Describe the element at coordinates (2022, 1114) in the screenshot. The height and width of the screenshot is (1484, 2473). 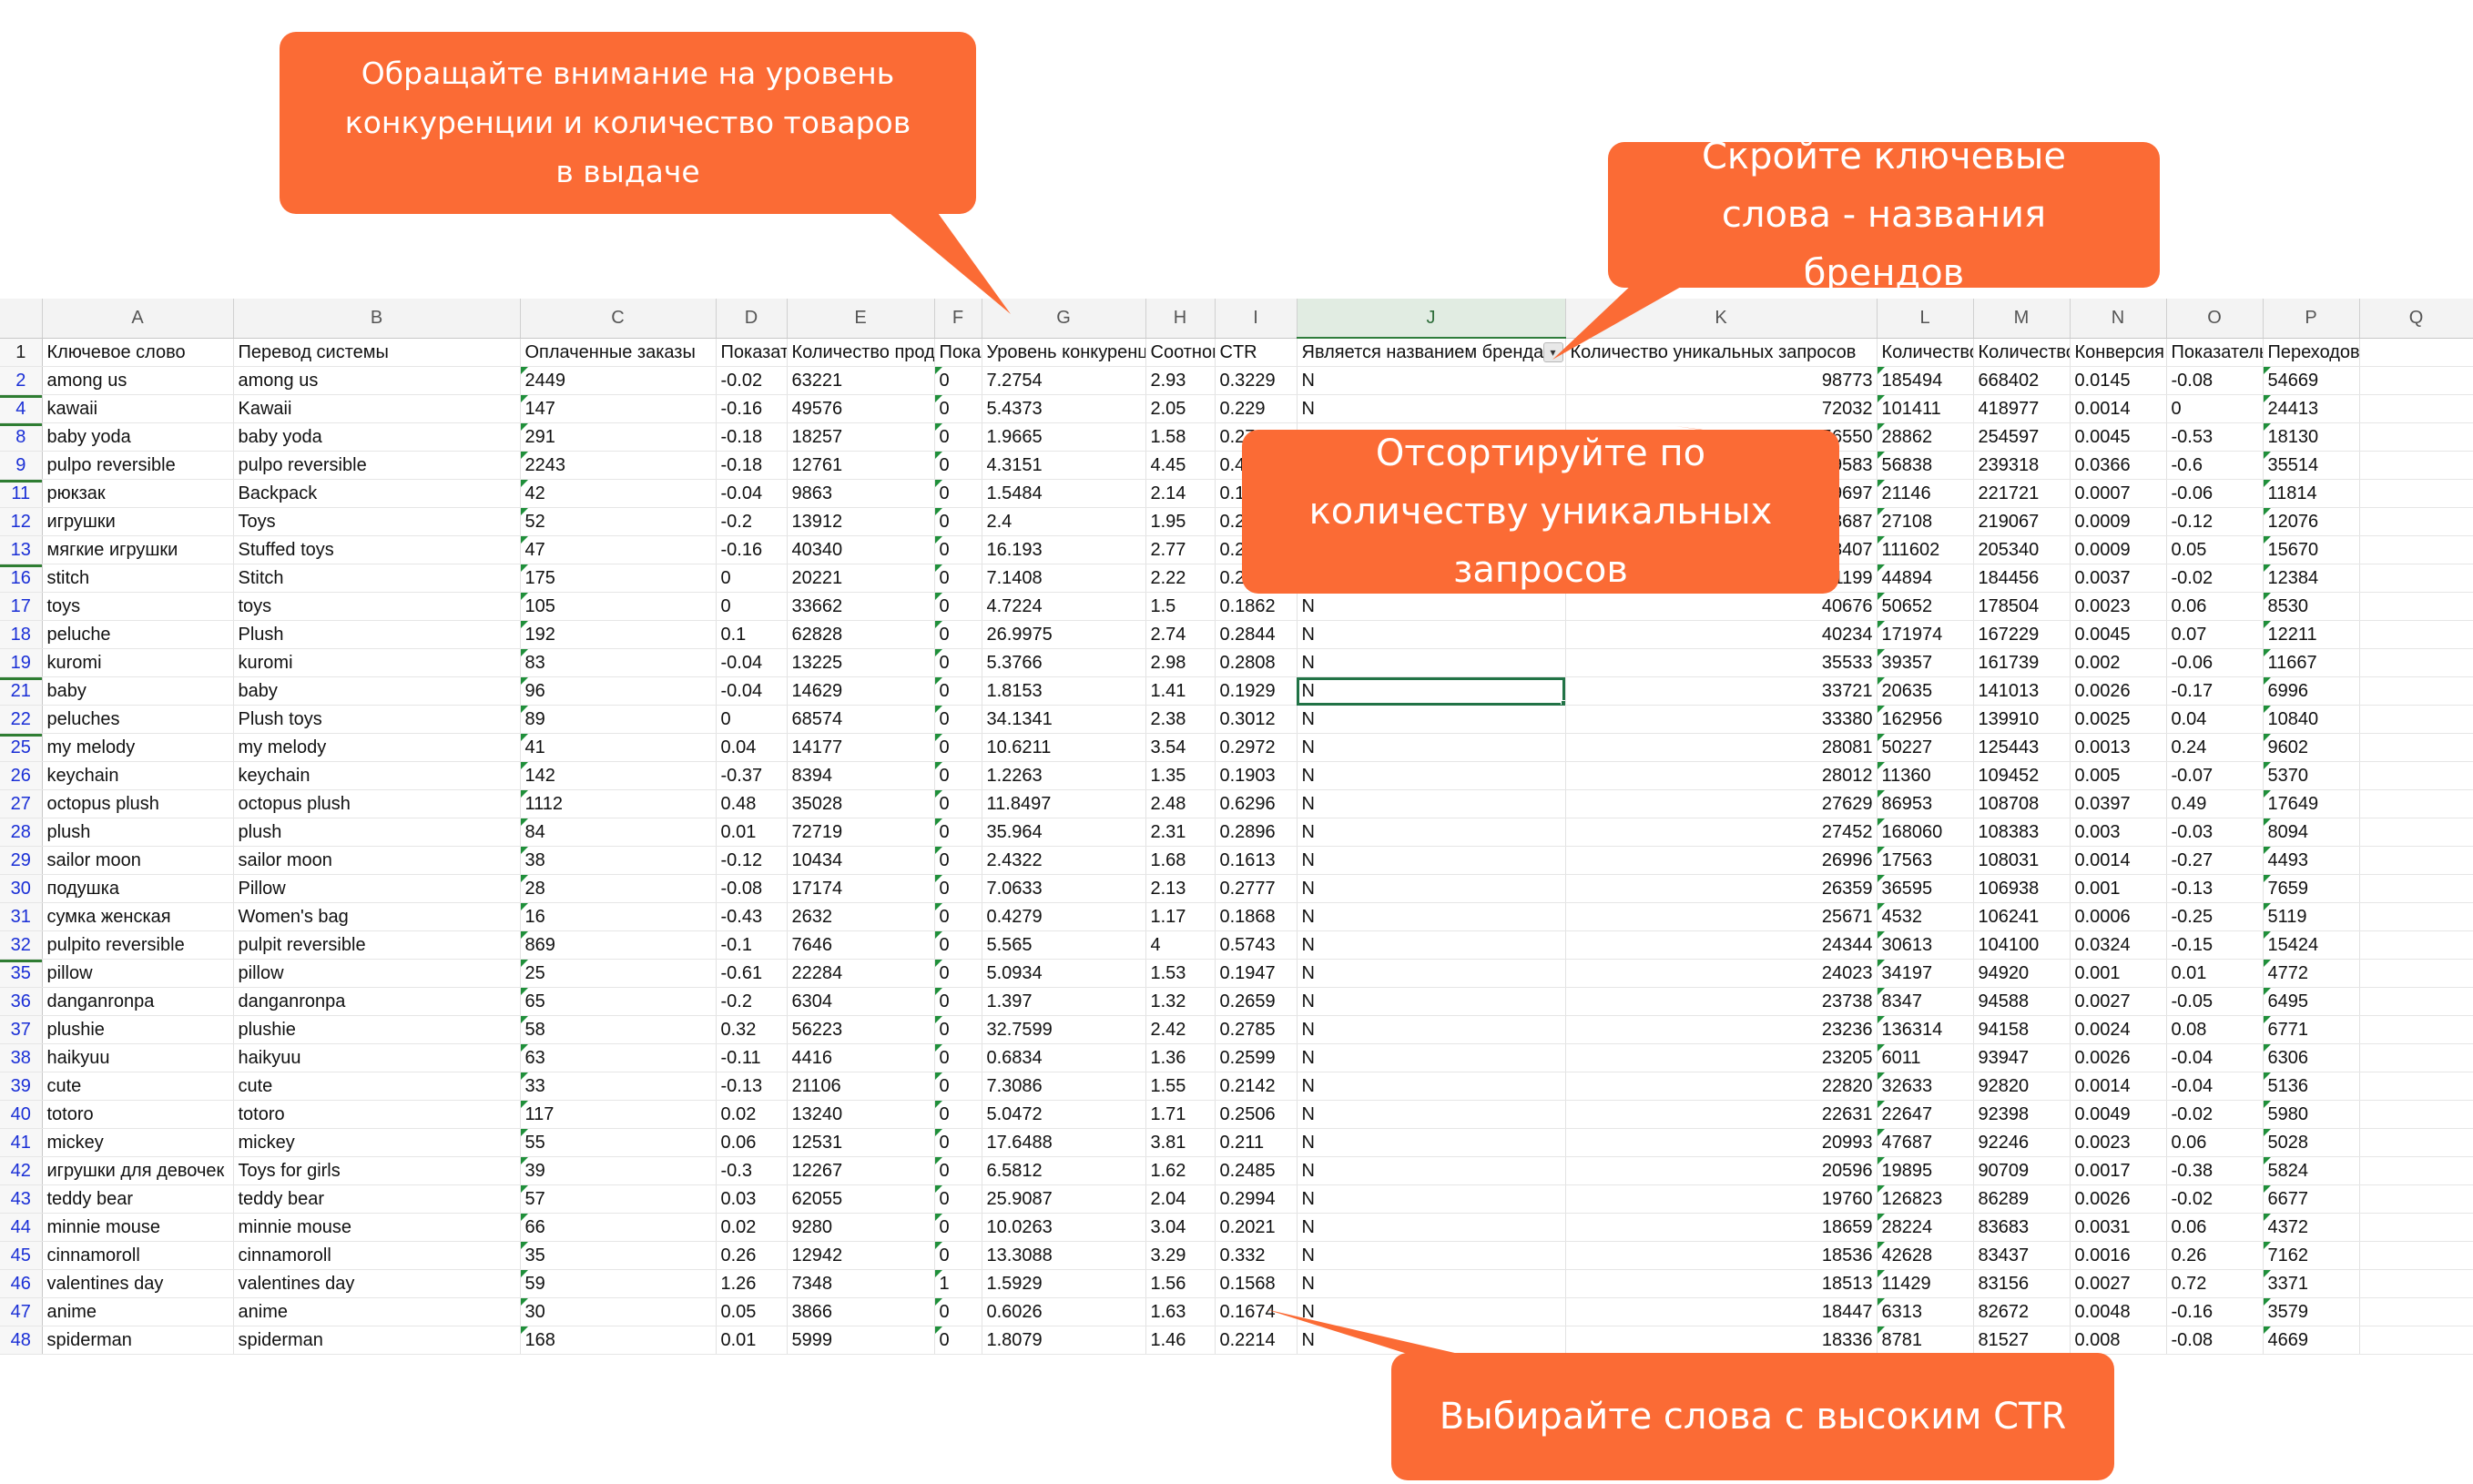
I see `cell: 92398` at that location.